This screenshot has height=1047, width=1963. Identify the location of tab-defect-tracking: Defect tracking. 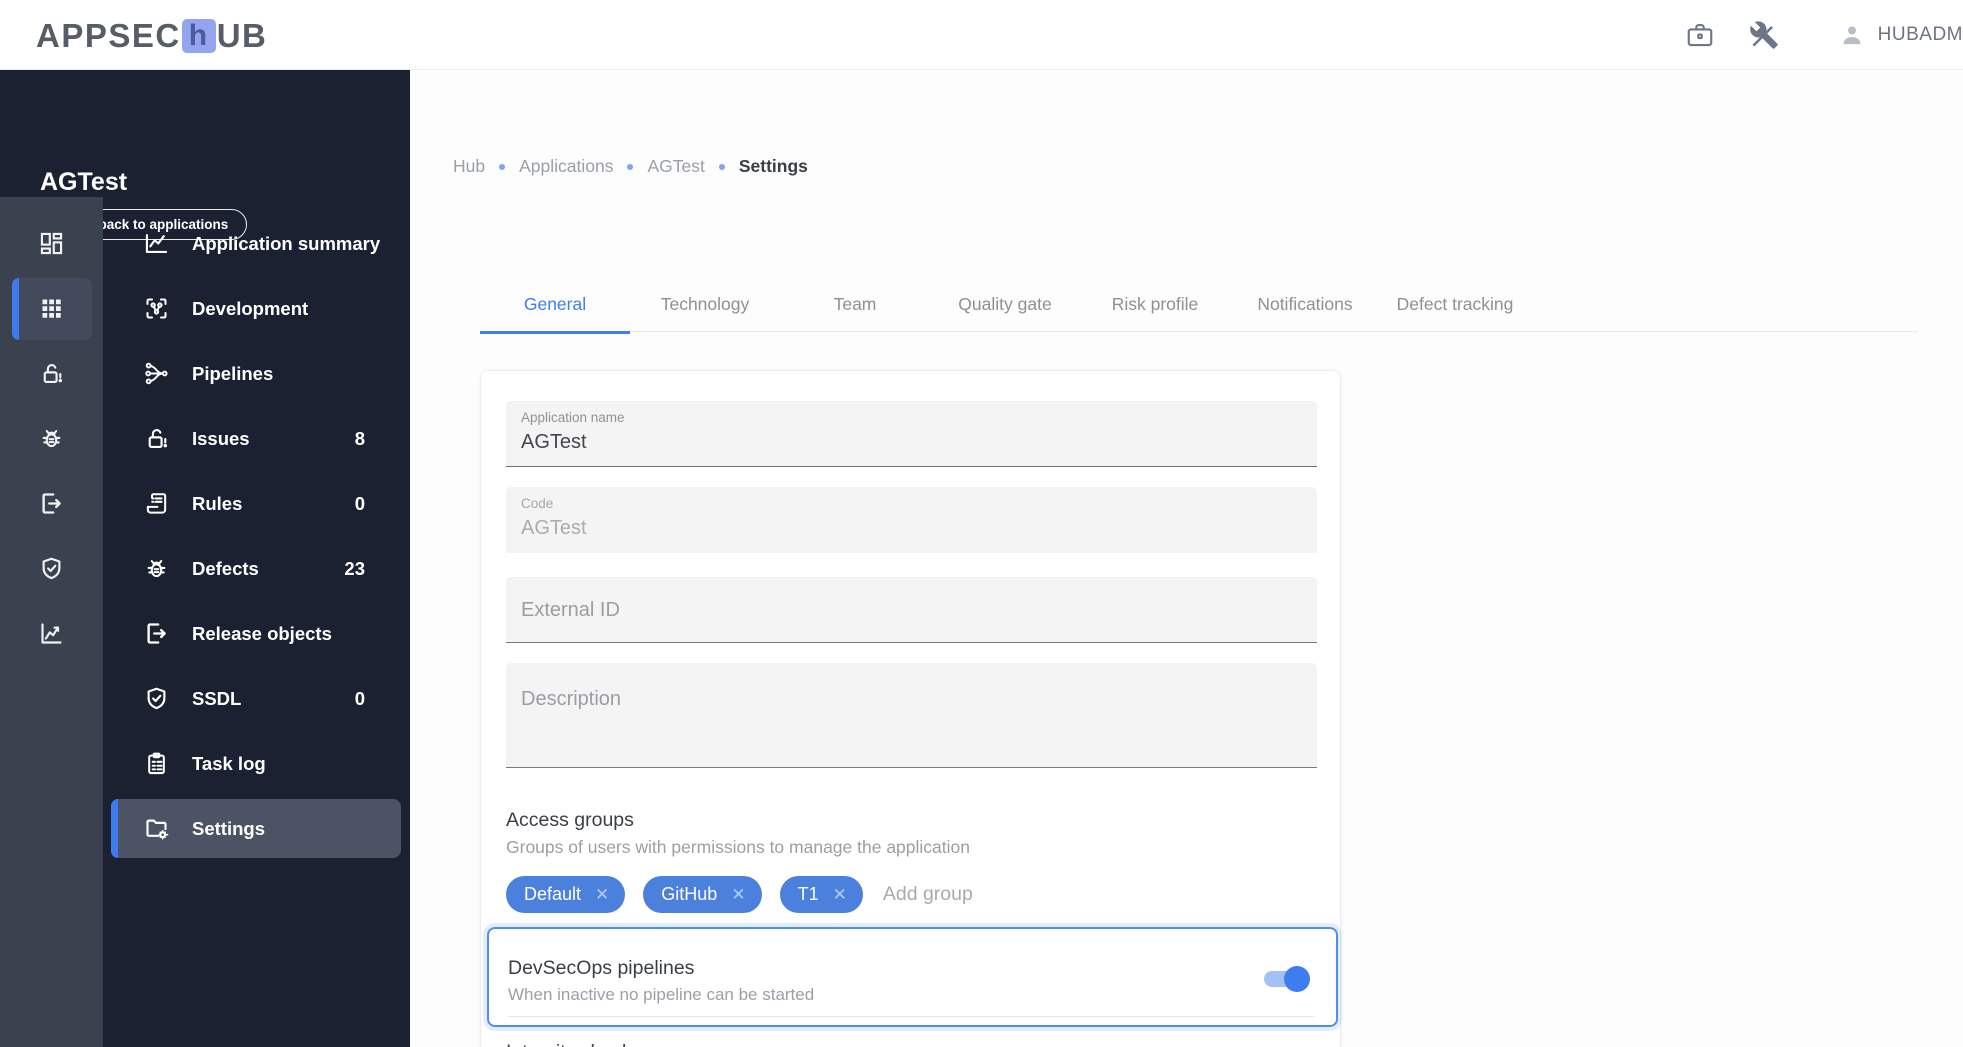
(1455, 304).